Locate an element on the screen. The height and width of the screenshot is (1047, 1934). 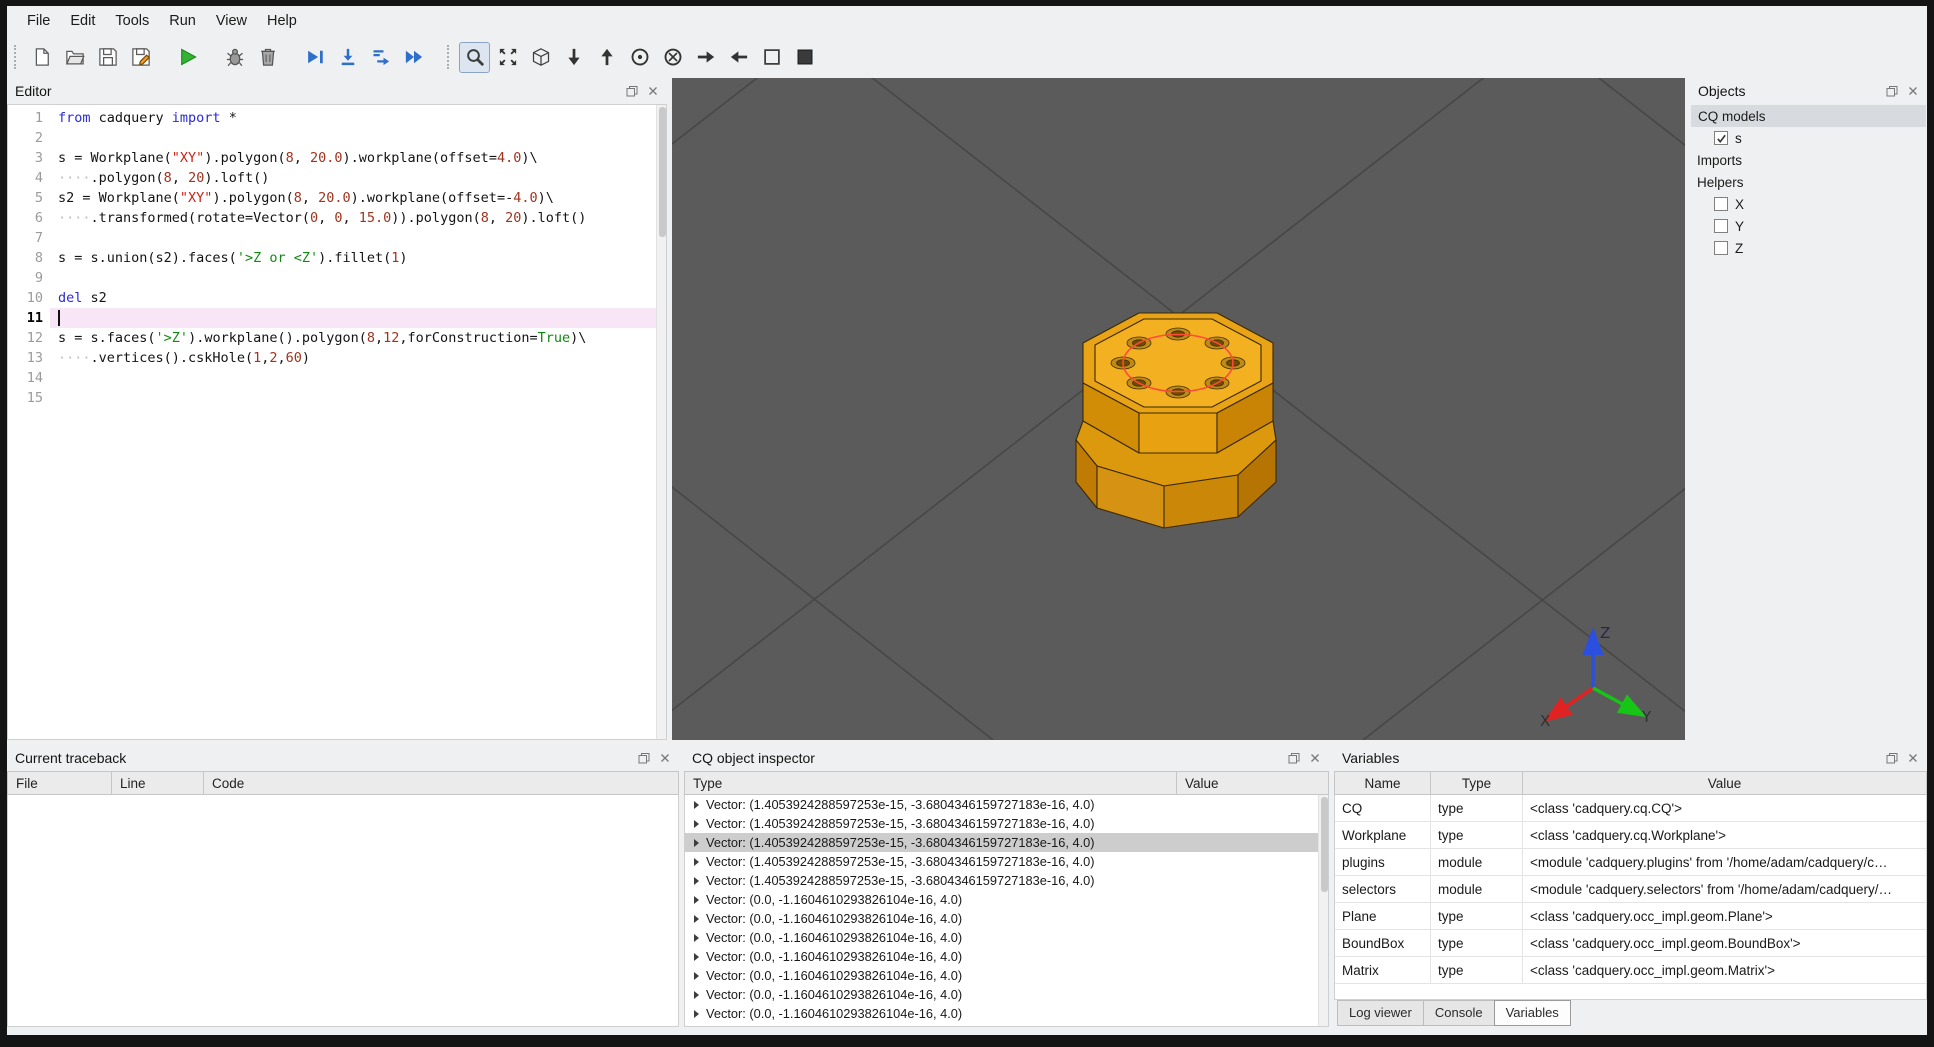
inspect-button is located at coordinates (474, 57).